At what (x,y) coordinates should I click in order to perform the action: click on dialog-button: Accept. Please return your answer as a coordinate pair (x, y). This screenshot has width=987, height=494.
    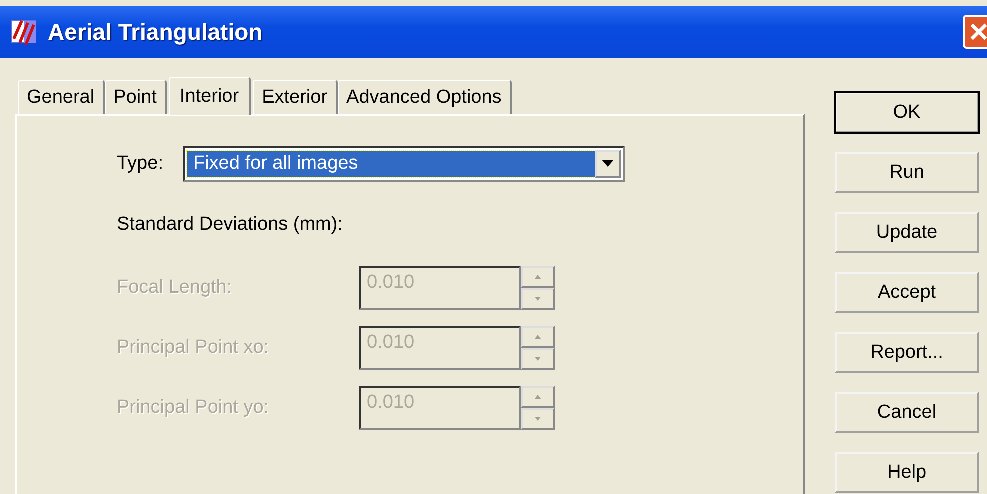
    Looking at the image, I should click on (907, 292).